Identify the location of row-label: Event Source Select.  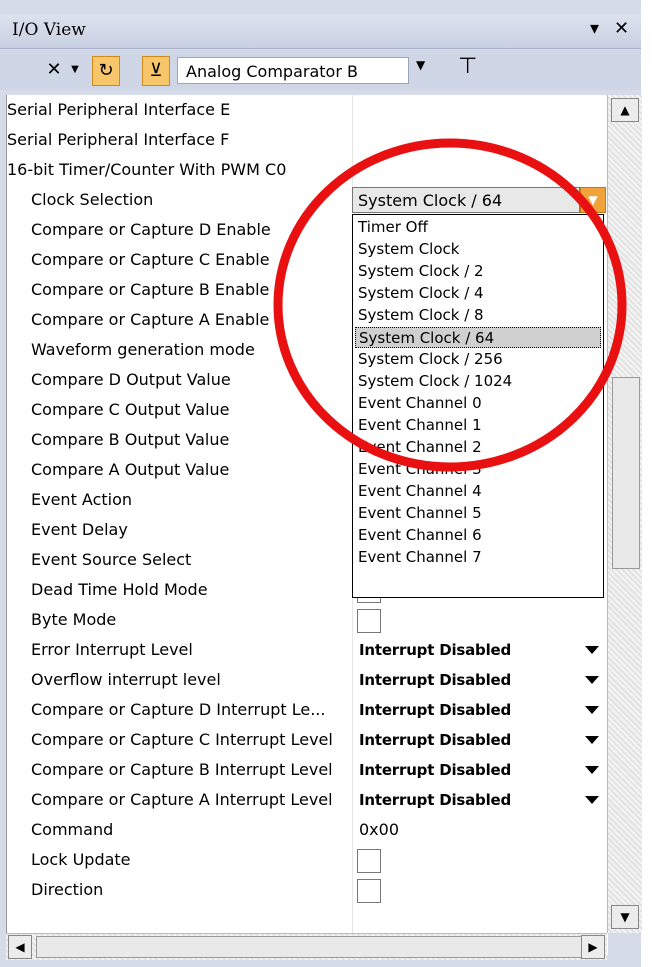
(111, 559).